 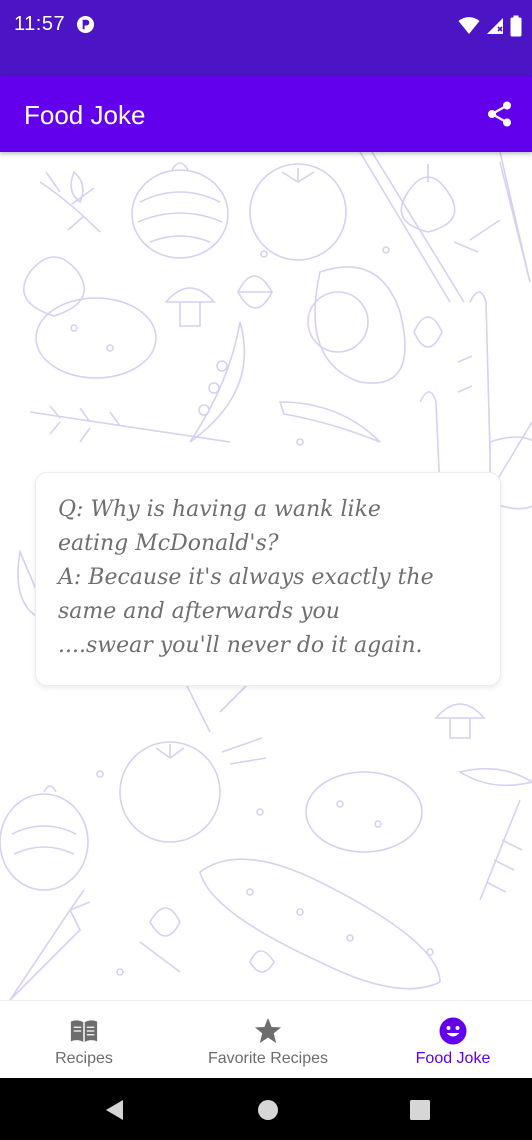 I want to click on battery-icon, so click(x=516, y=26).